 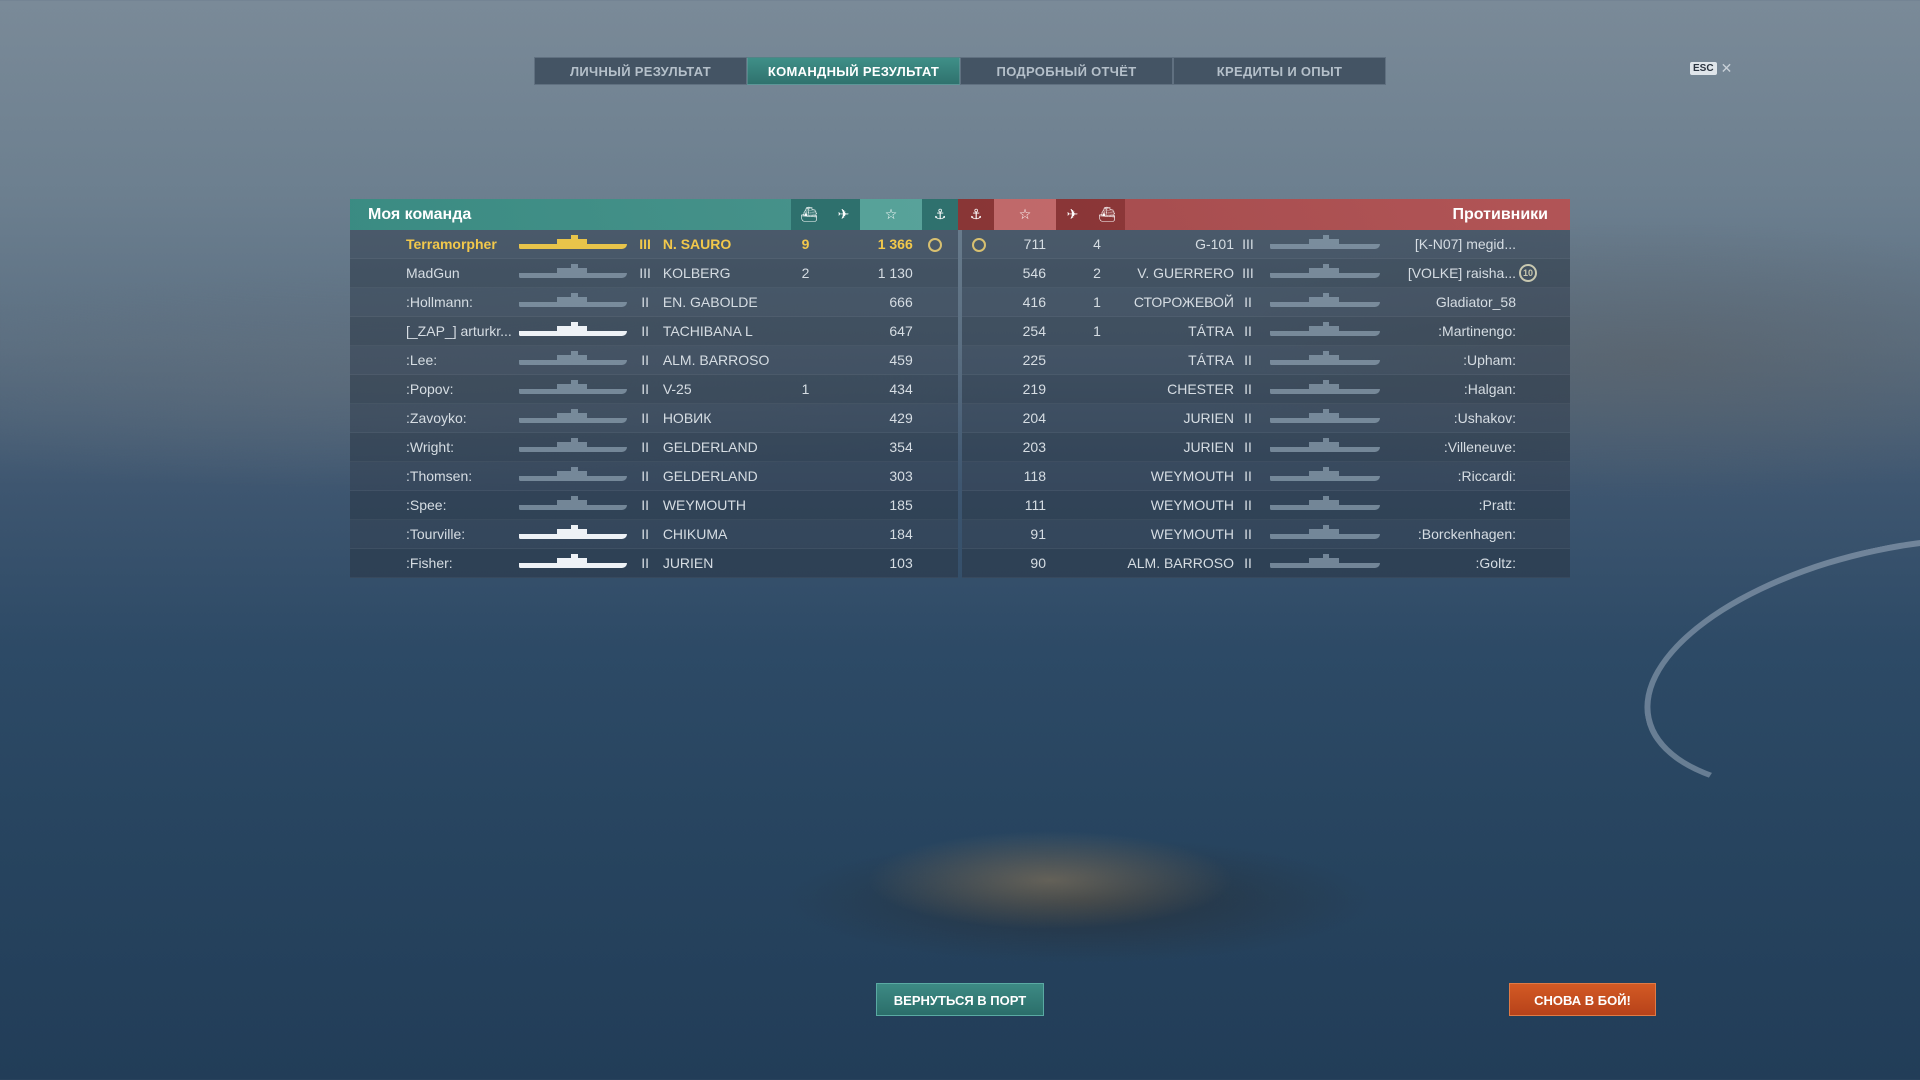 What do you see at coordinates (960, 999) in the screenshot?
I see `return-to-port-button: ВЕРНУТЬСЯ В ПОРТ` at bounding box center [960, 999].